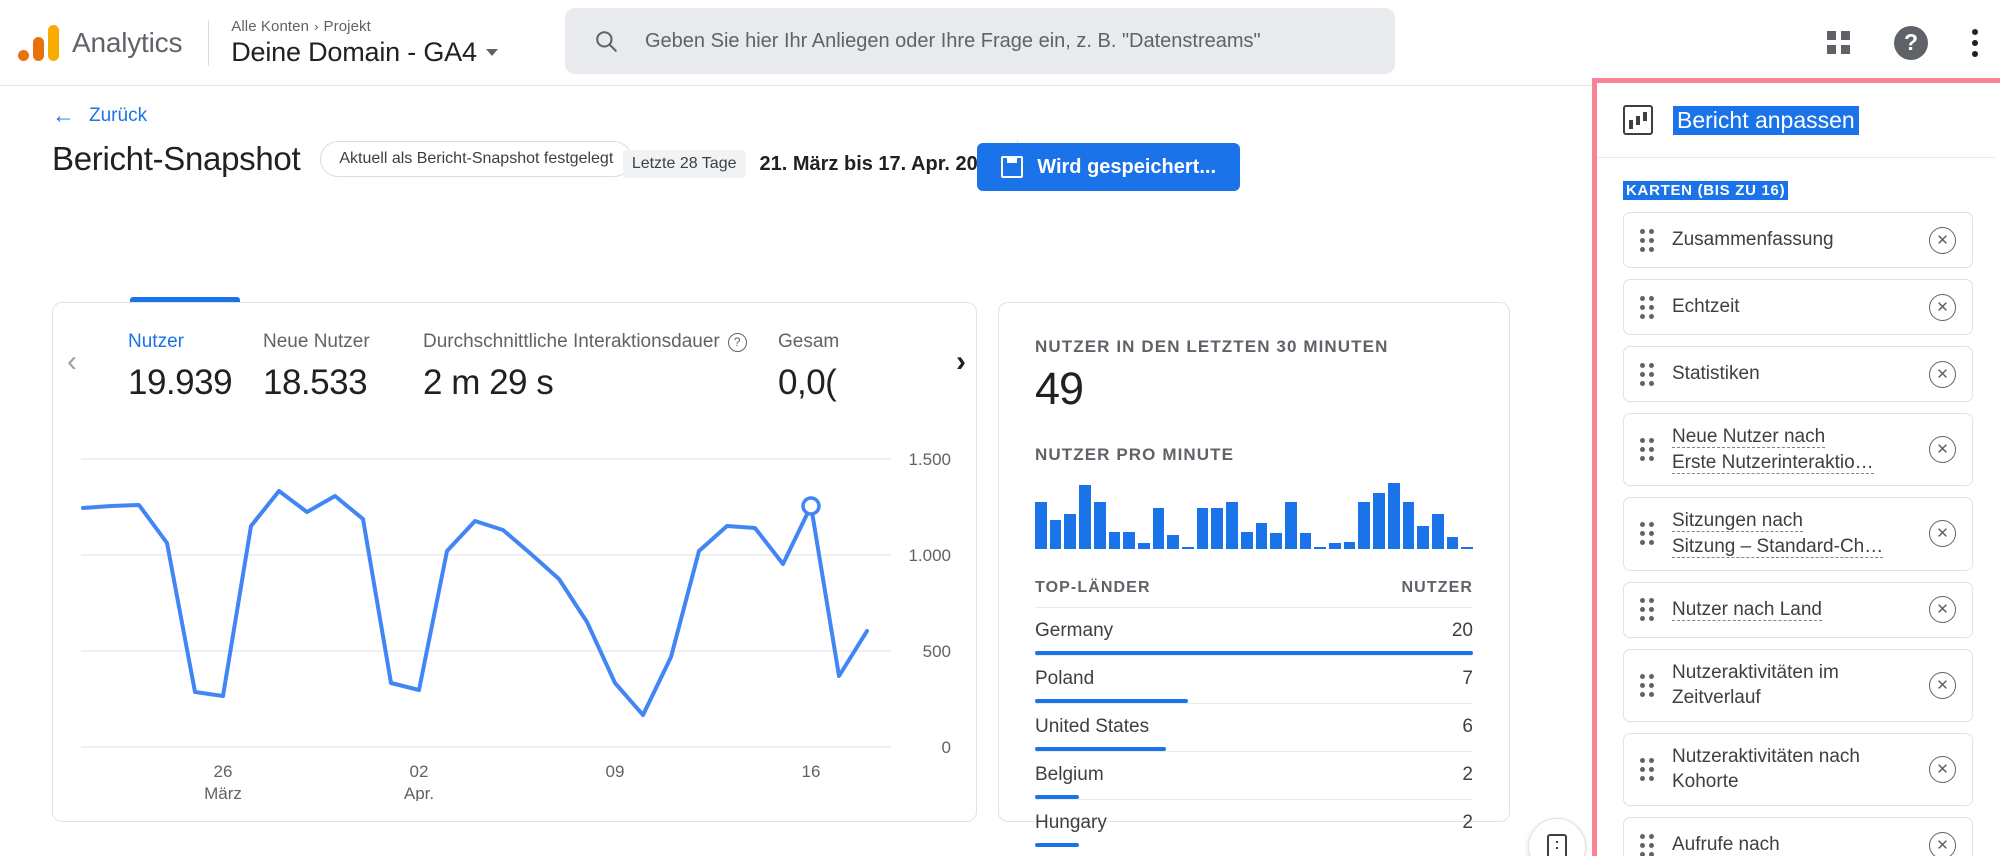  I want to click on report-card-item: Aufrufe nach ✕, so click(1798, 836).